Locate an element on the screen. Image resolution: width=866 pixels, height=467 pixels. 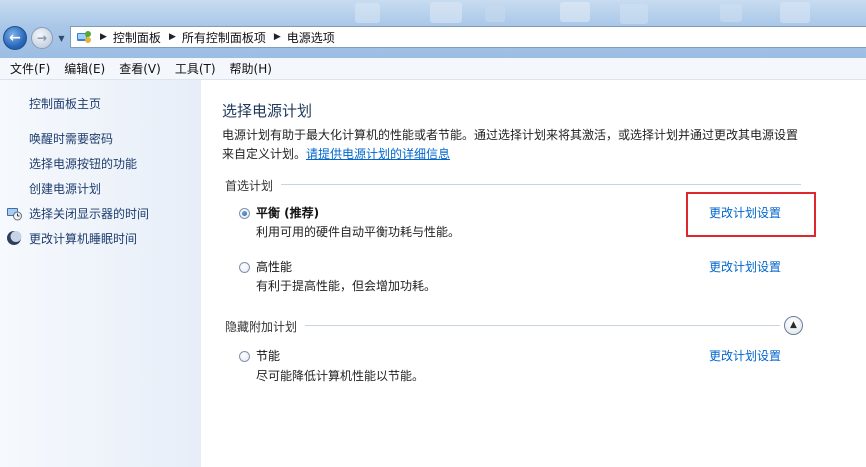
hidden-plans-heading: 隐藏附加计划 is located at coordinates (261, 327).